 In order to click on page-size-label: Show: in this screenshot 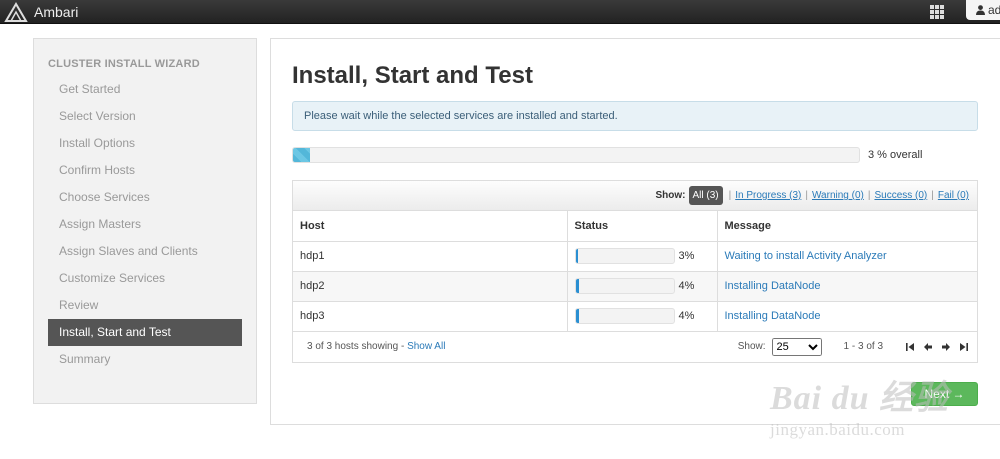, I will do `click(751, 346)`.